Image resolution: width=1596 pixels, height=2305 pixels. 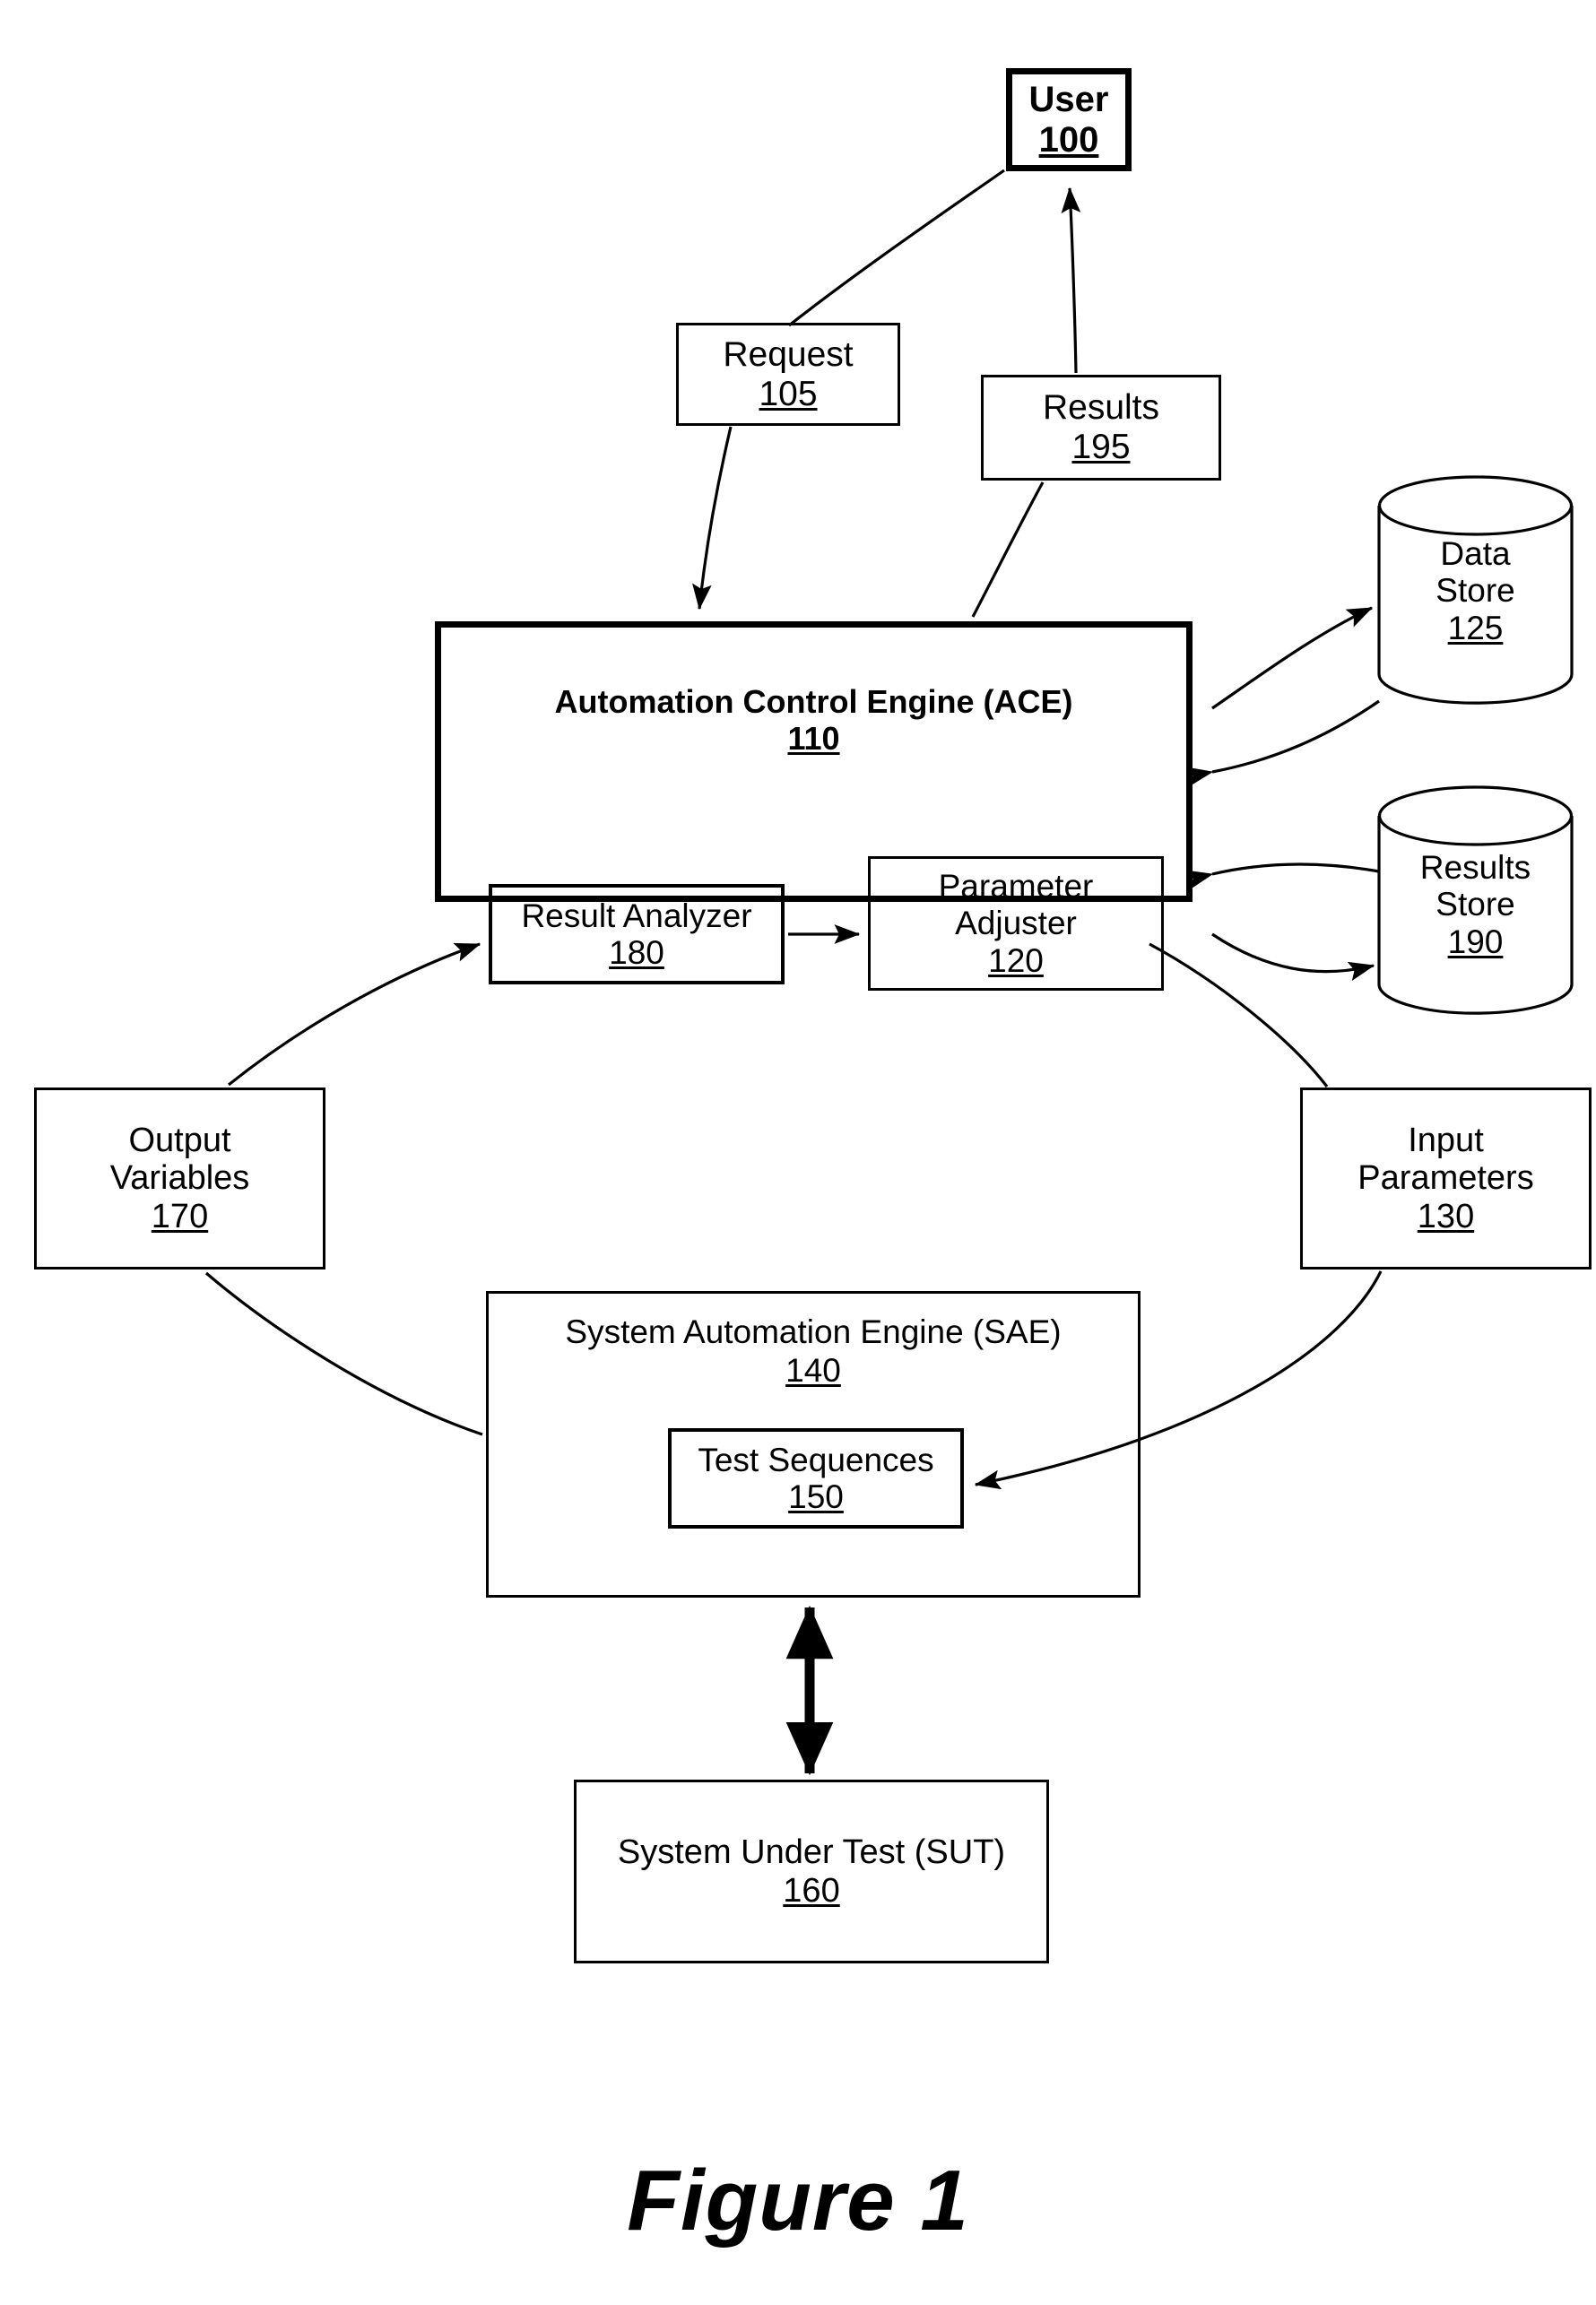 I want to click on node-ace-title: Automation Control Engine (ACE), so click(x=813, y=701).